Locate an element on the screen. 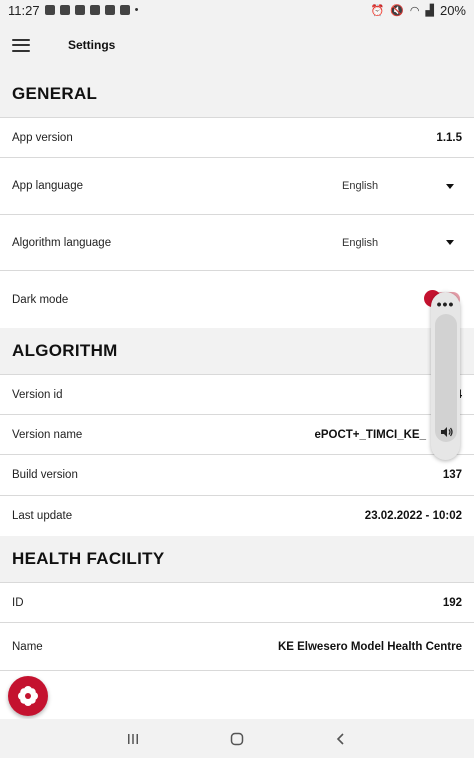 This screenshot has width=474, height=758. app-language-value: English is located at coordinates (360, 186).